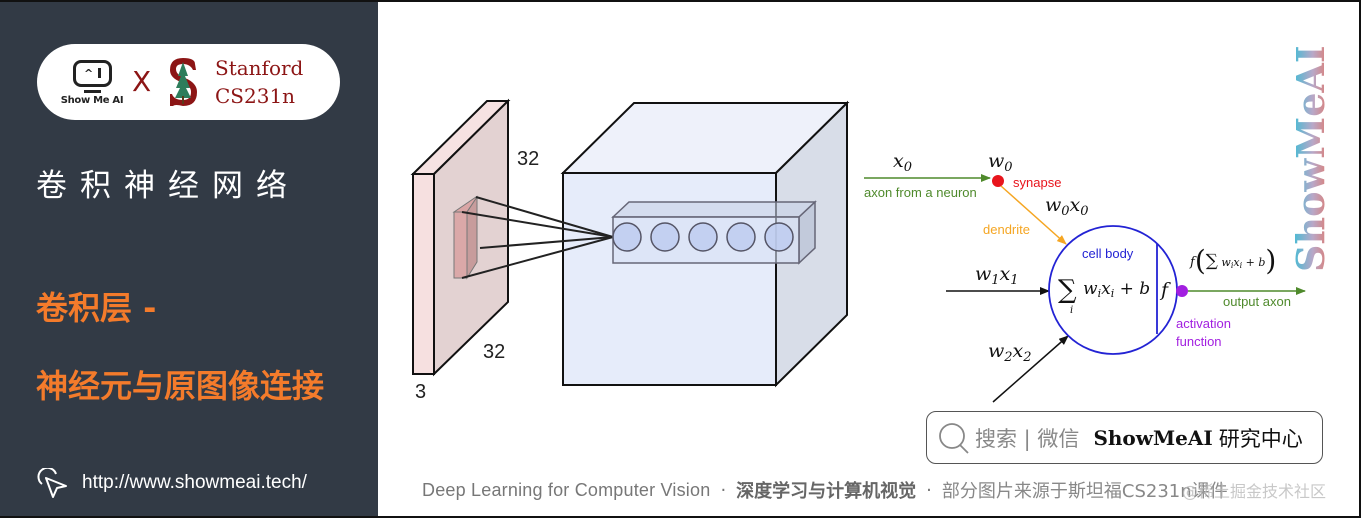 Image resolution: width=1361 pixels, height=518 pixels. Describe the element at coordinates (259, 82) in the screenshot. I see `stanford-course-text: Stanford CS231n` at that location.